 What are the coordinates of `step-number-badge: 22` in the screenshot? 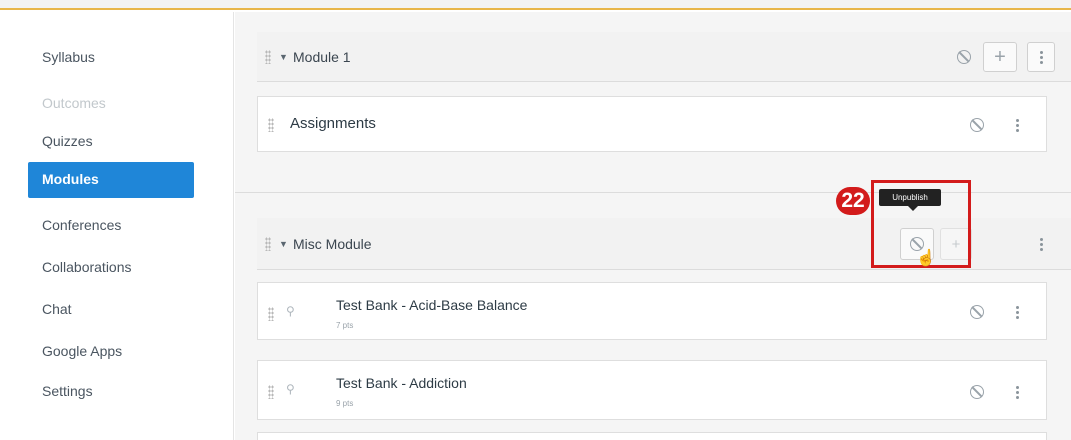 It's located at (853, 201).